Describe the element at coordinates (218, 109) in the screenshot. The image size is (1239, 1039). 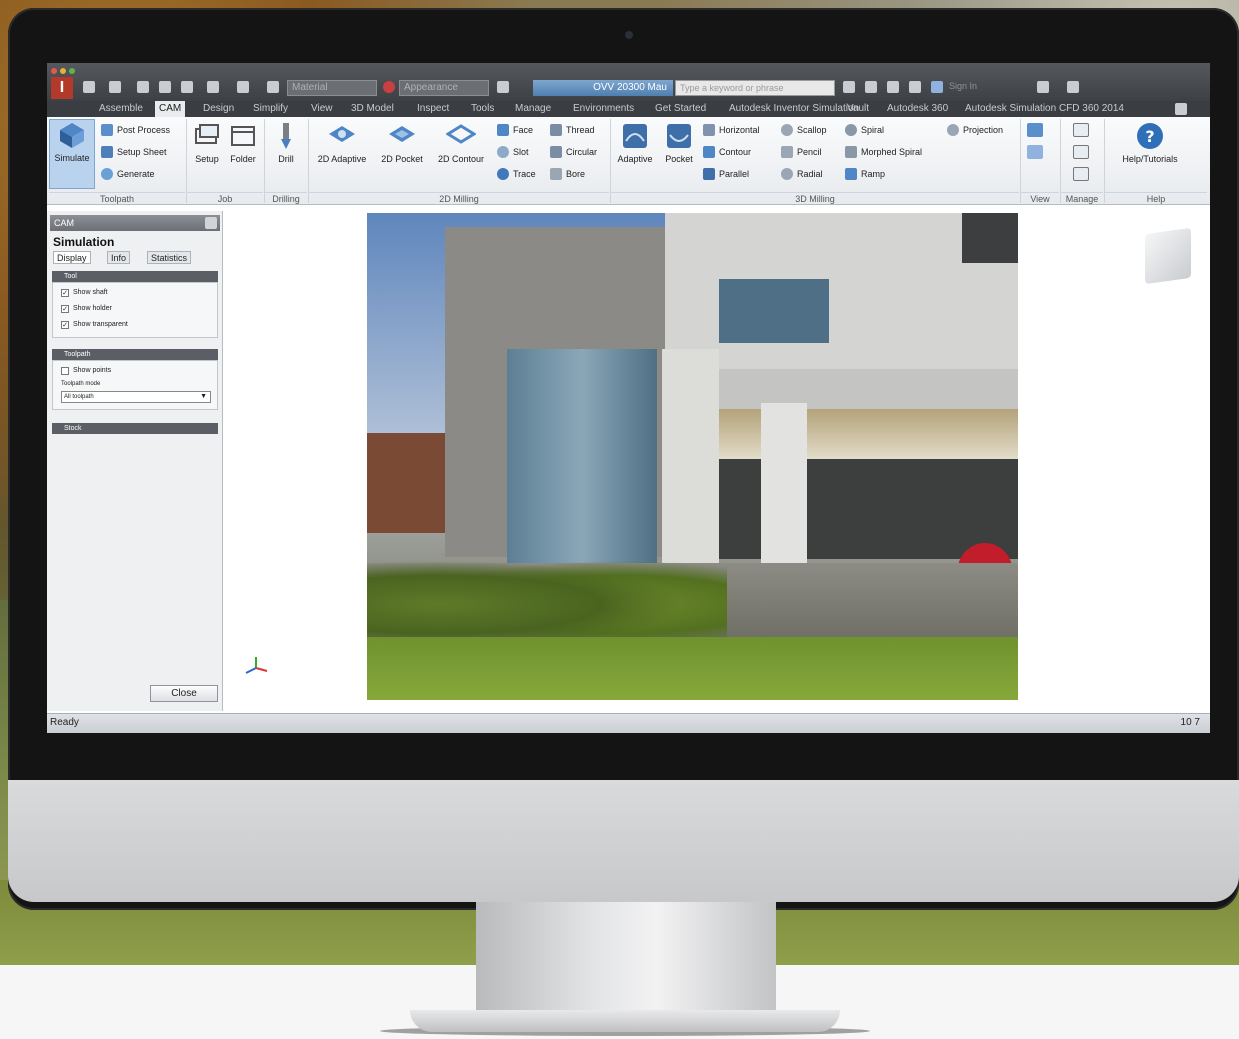
I see `tab-design: Design` at that location.